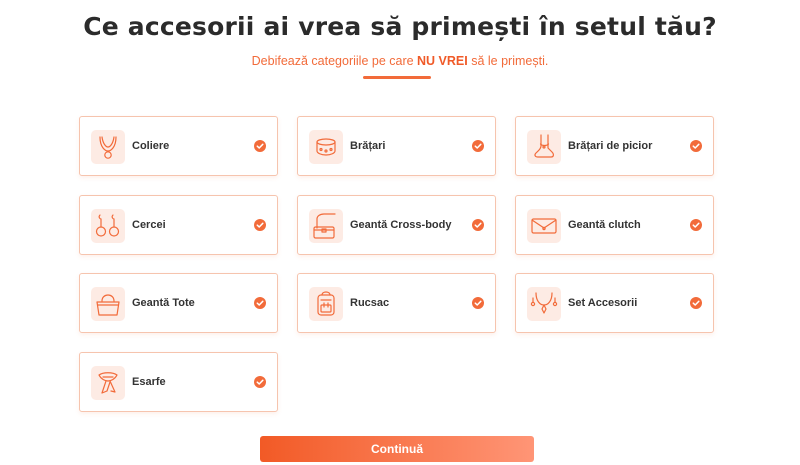  What do you see at coordinates (108, 383) in the screenshot?
I see `scarf-icon` at bounding box center [108, 383].